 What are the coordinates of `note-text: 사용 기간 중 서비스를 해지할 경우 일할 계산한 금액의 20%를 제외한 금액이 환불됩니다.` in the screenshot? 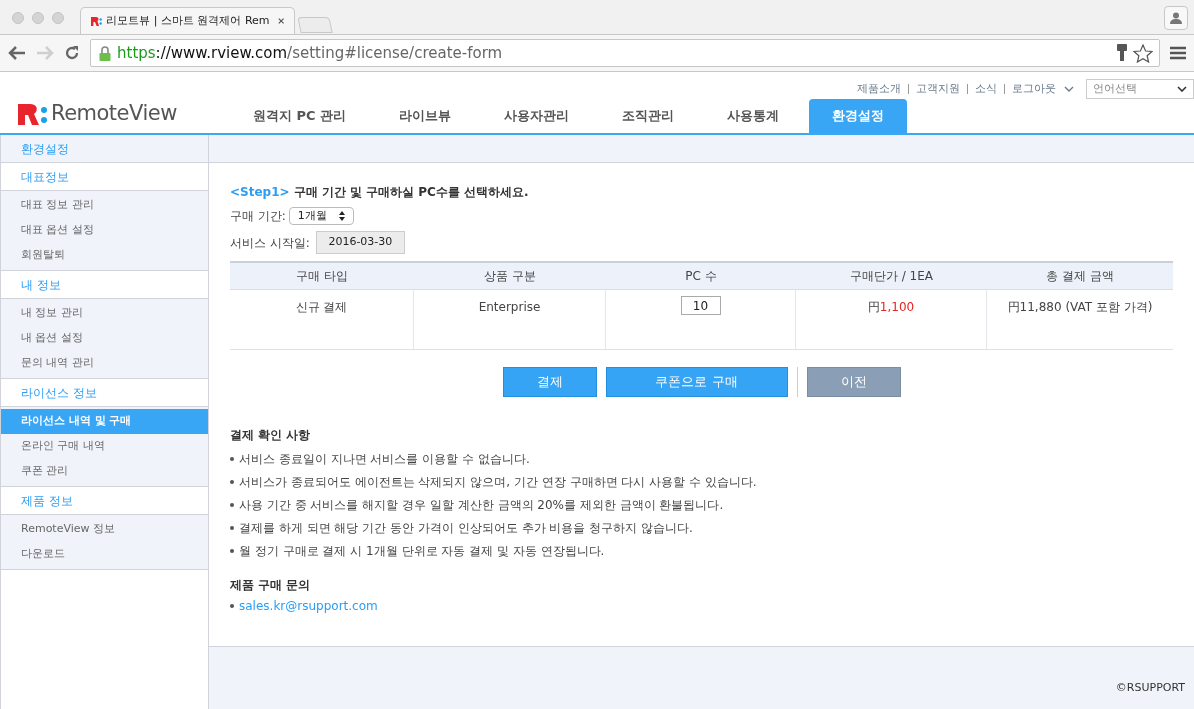 It's located at (481, 505).